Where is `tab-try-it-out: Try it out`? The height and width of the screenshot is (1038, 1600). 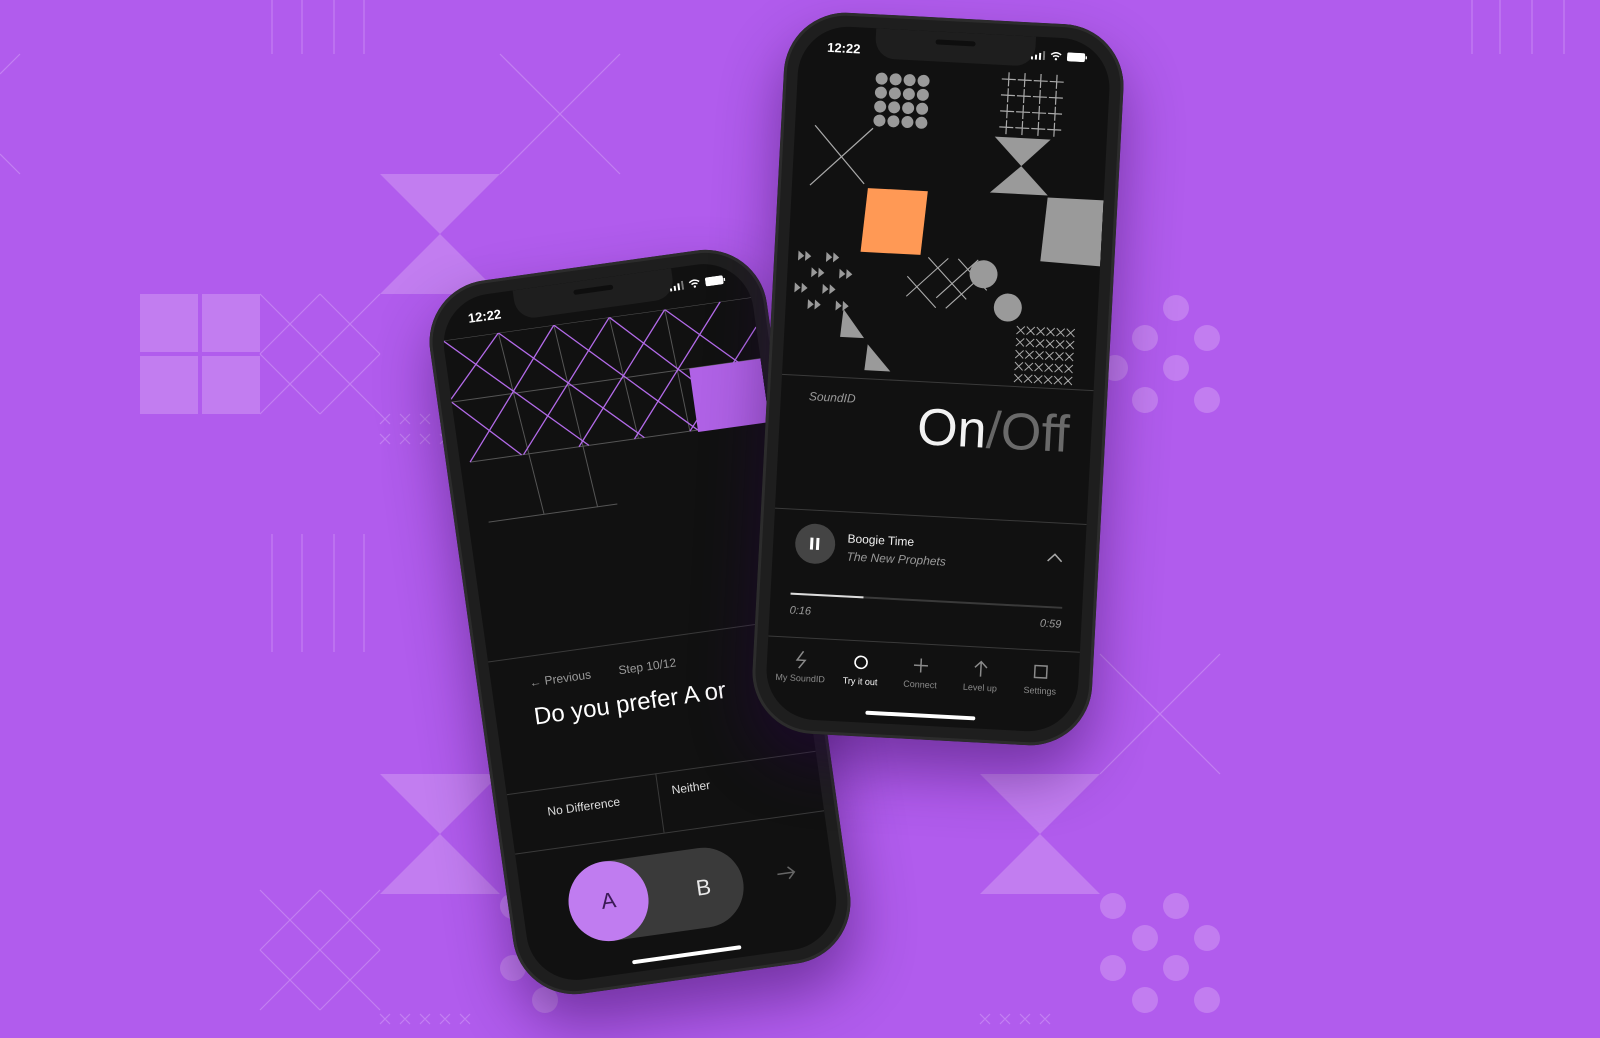
tab-try-it-out: Try it out is located at coordinates (861, 669).